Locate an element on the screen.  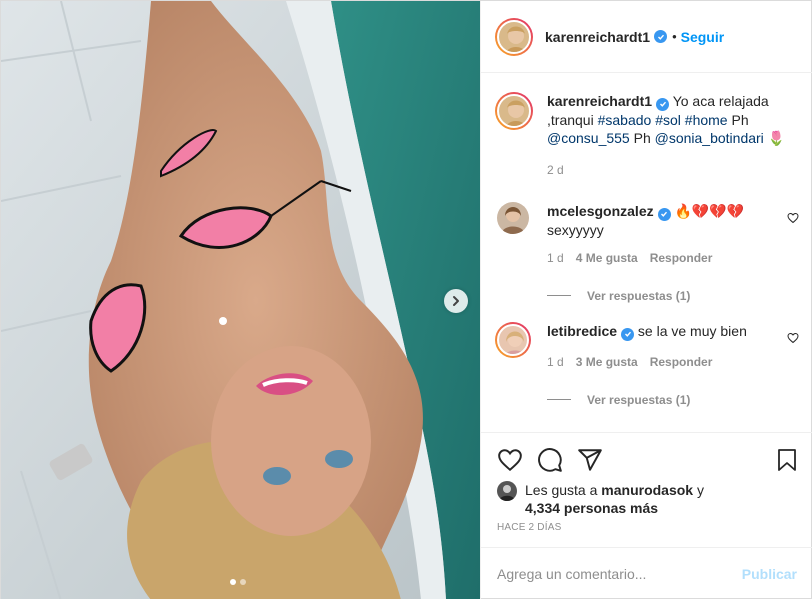
publish-button: Publicar is located at coordinates (769, 574).